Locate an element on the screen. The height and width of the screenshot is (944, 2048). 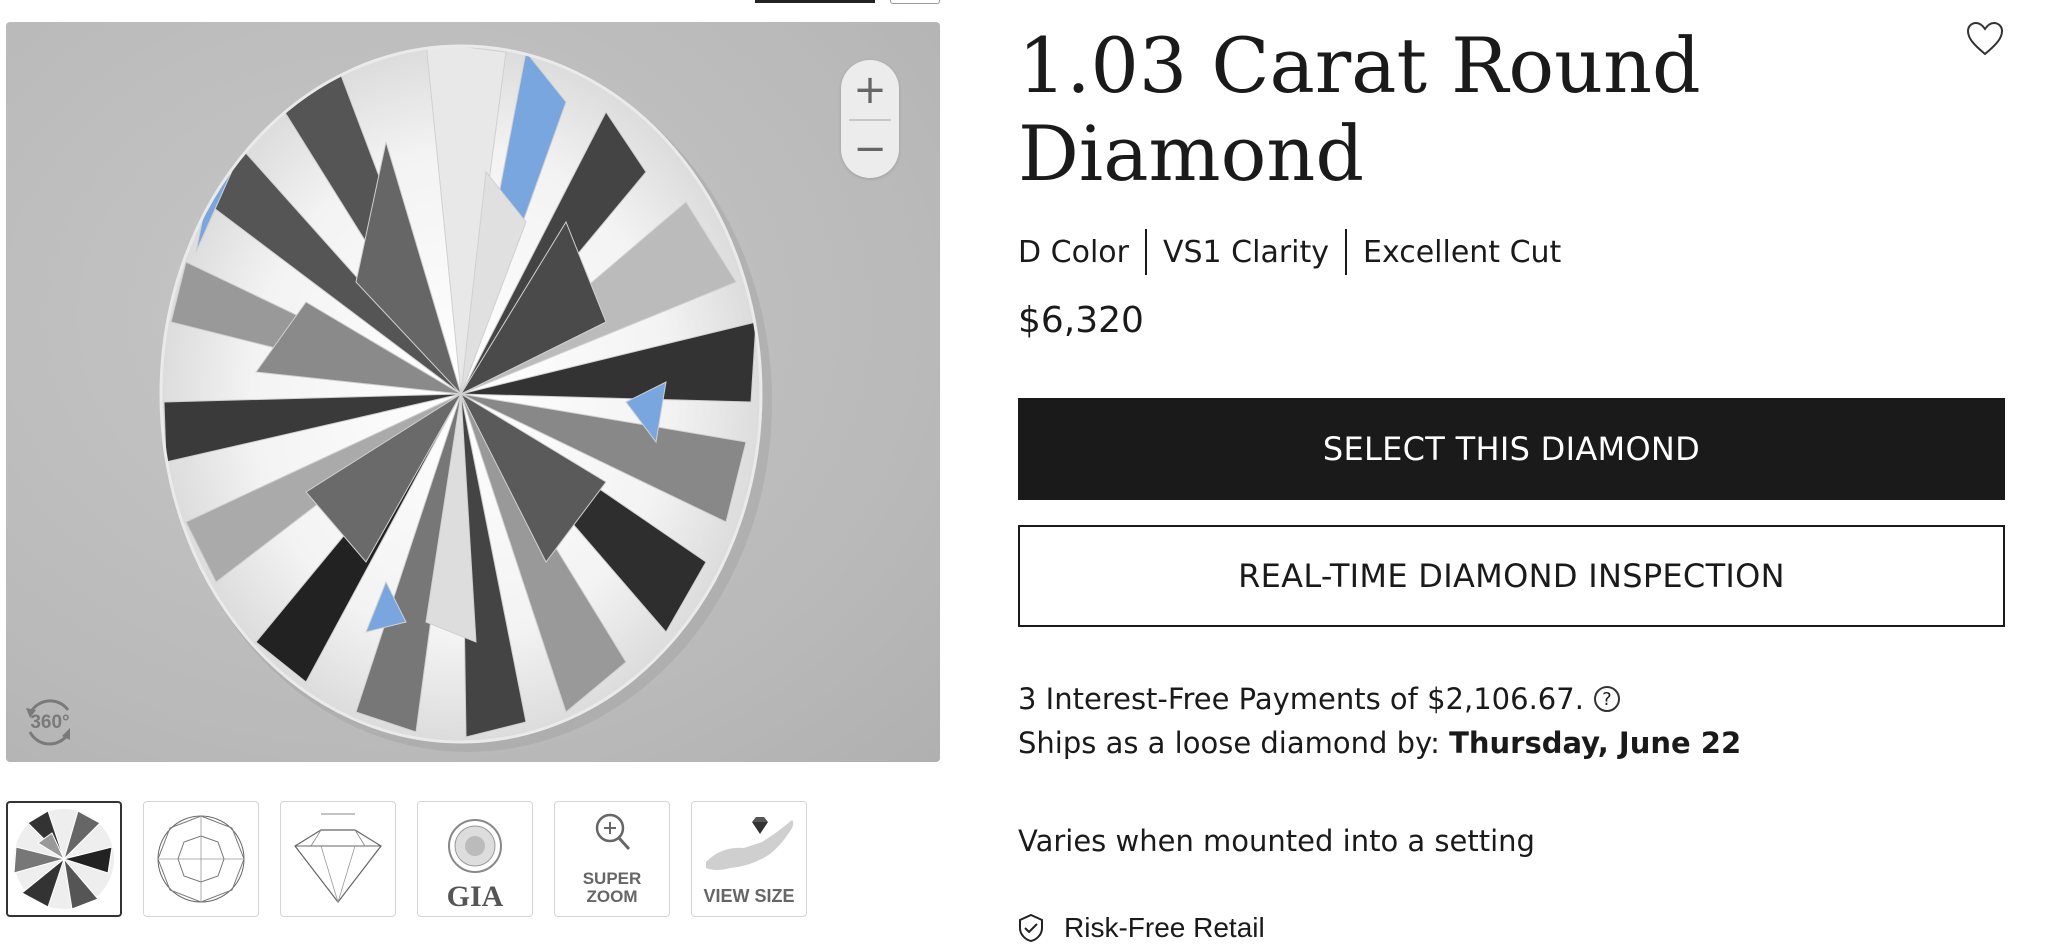
risk-free-label: Risk-Free Retail is located at coordinates (1164, 927).